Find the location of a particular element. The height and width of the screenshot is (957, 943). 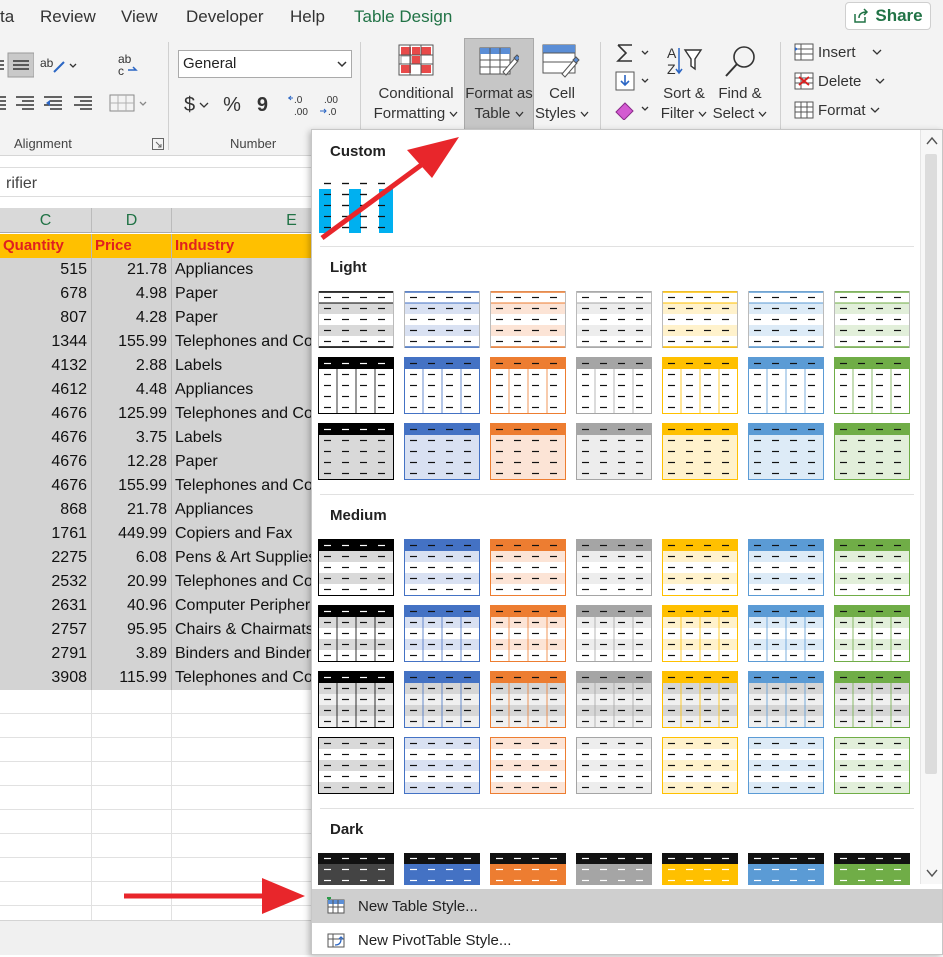

table-cell: 3.89 is located at coordinates (132, 654).